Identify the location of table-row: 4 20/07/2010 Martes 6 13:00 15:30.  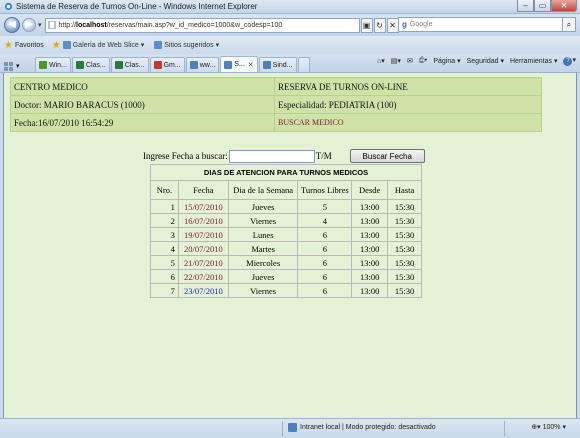
(286, 248).